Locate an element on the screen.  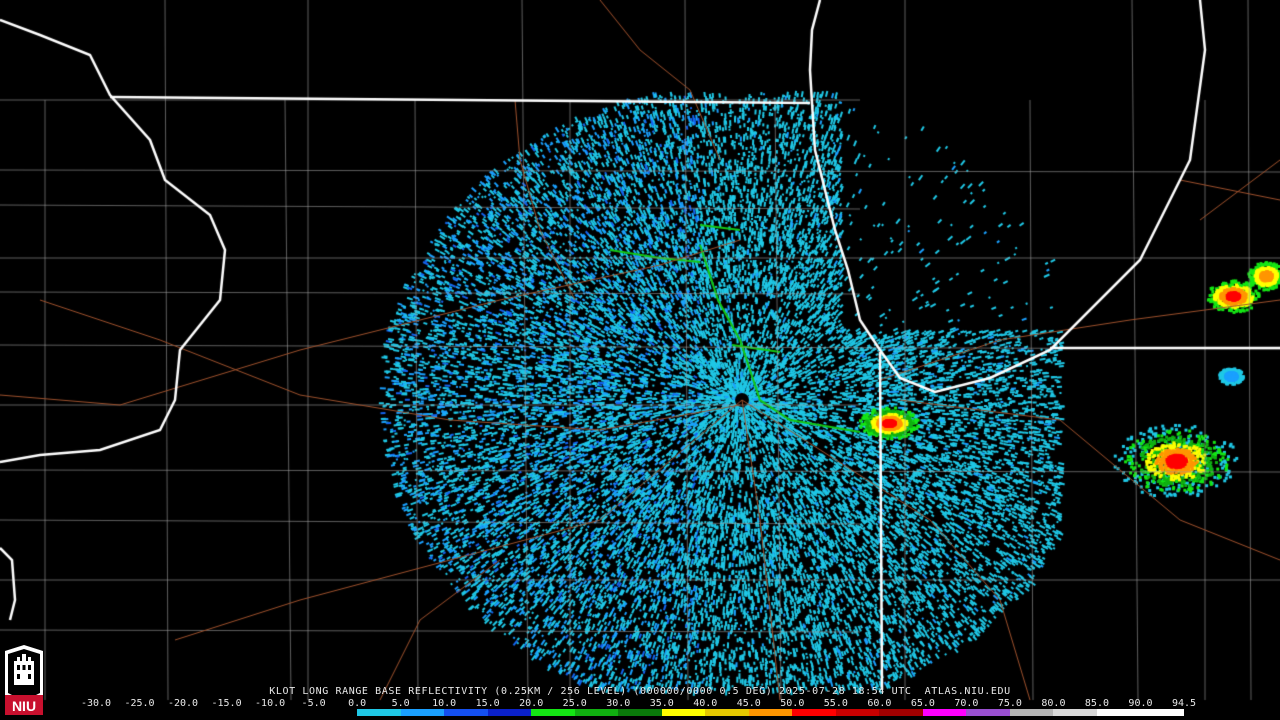
scale-tick-label: 85.0 is located at coordinates (1096, 703).